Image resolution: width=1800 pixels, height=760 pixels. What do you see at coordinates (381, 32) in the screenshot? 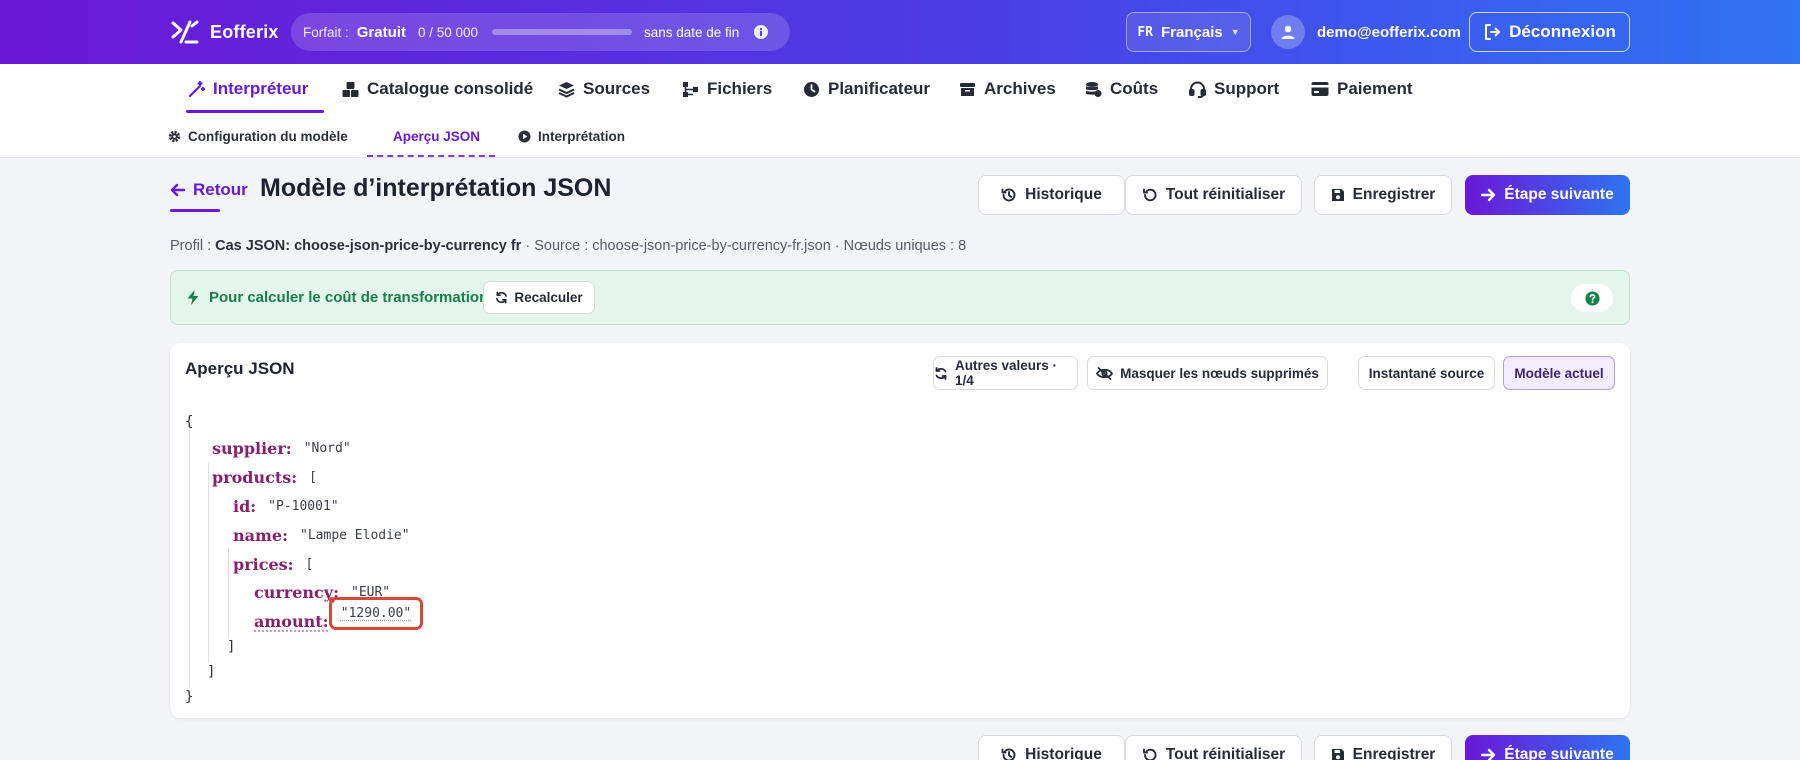
I see `plan-value: Gratuit` at bounding box center [381, 32].